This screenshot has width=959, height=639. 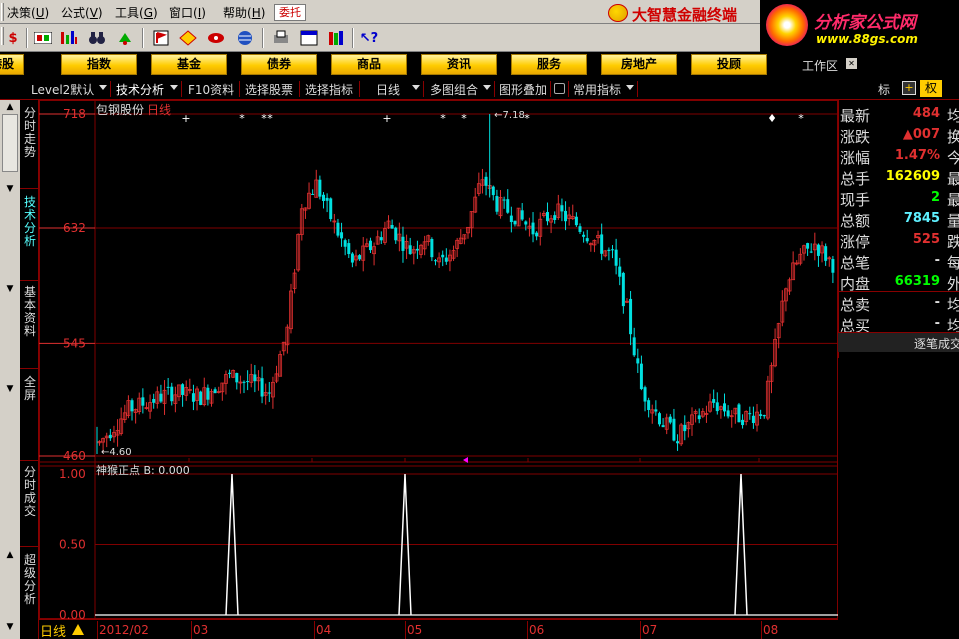 What do you see at coordinates (290, 12) in the screenshot?
I see `entrust-button: 委托` at bounding box center [290, 12].